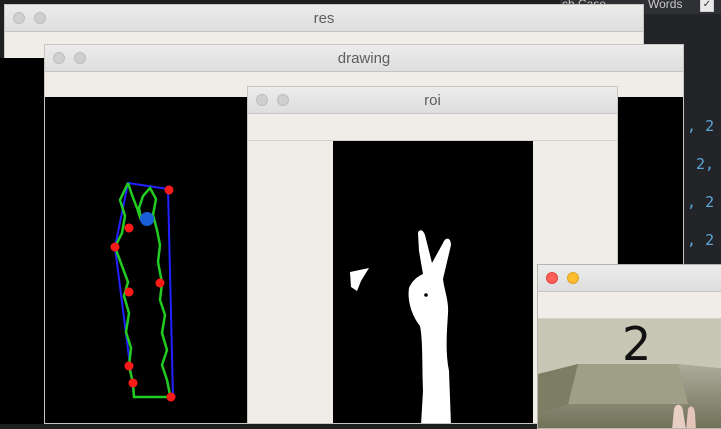 Image resolution: width=721 pixels, height=429 pixels. Describe the element at coordinates (629, 278) in the screenshot. I see `camera-titlebar` at that location.